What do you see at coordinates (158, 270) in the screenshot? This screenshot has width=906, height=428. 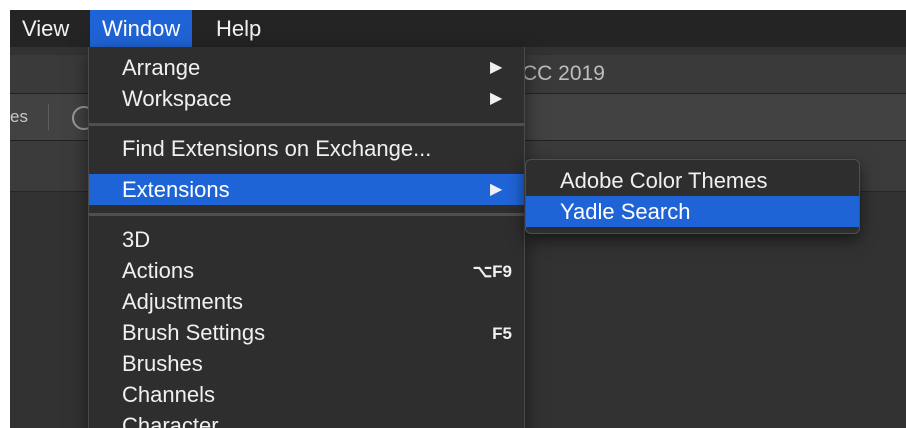 I see `menu-item-label: Actions` at bounding box center [158, 270].